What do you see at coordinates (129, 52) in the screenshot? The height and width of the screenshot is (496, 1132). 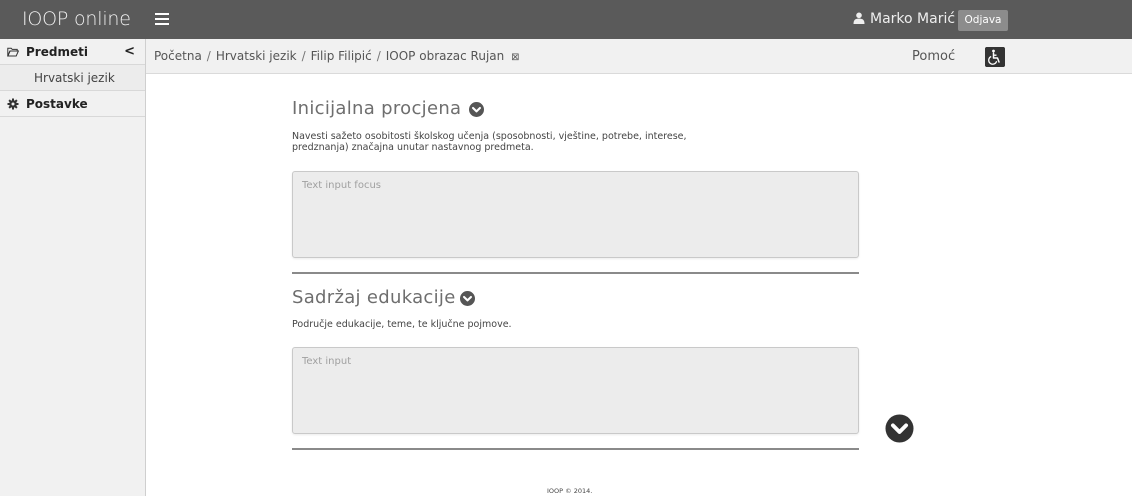 I see `chevron-left-icon: <` at bounding box center [129, 52].